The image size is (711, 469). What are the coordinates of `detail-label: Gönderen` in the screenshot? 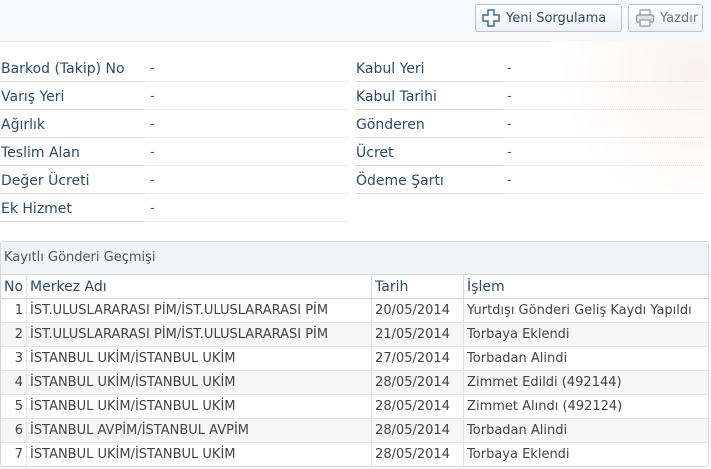 It's located at (428, 124).